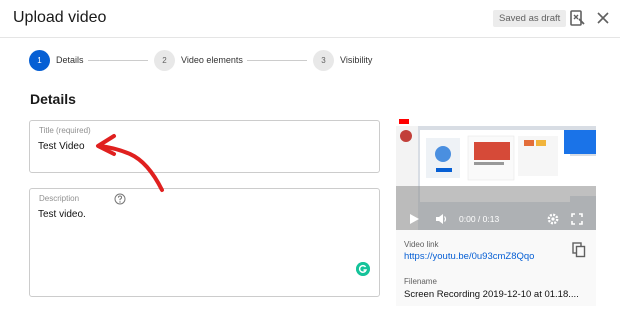  I want to click on step-1-circle: 1, so click(39, 60).